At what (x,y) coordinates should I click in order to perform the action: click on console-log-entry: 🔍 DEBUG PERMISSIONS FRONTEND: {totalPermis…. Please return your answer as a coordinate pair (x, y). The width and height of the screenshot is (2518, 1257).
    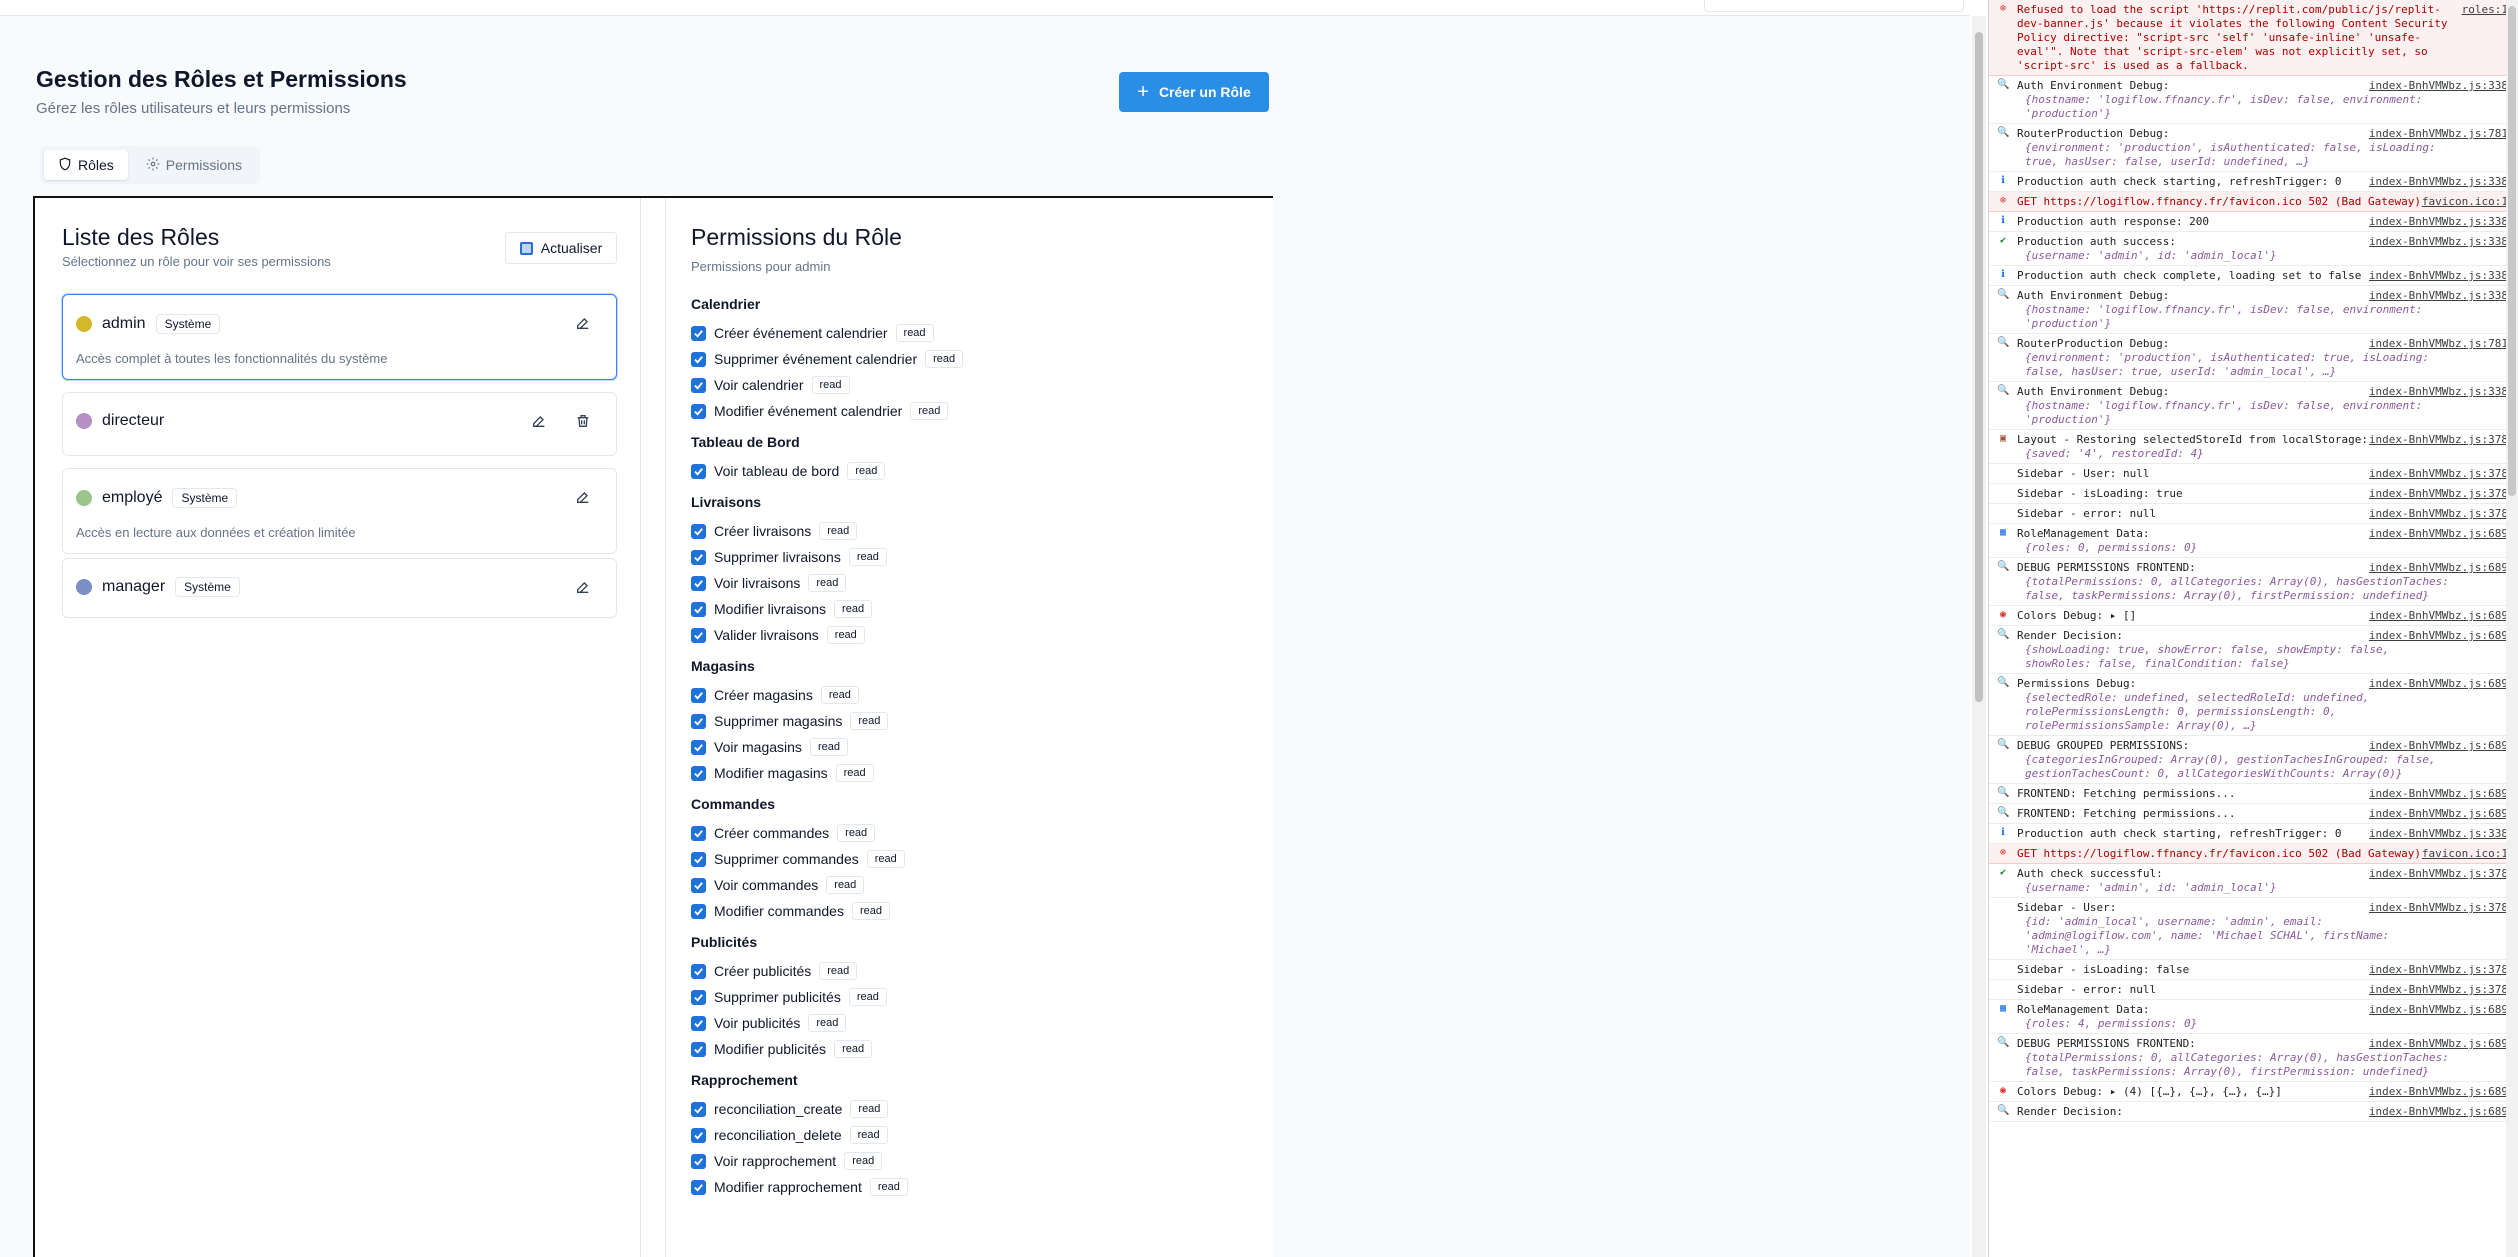
    Looking at the image, I should click on (2253, 582).